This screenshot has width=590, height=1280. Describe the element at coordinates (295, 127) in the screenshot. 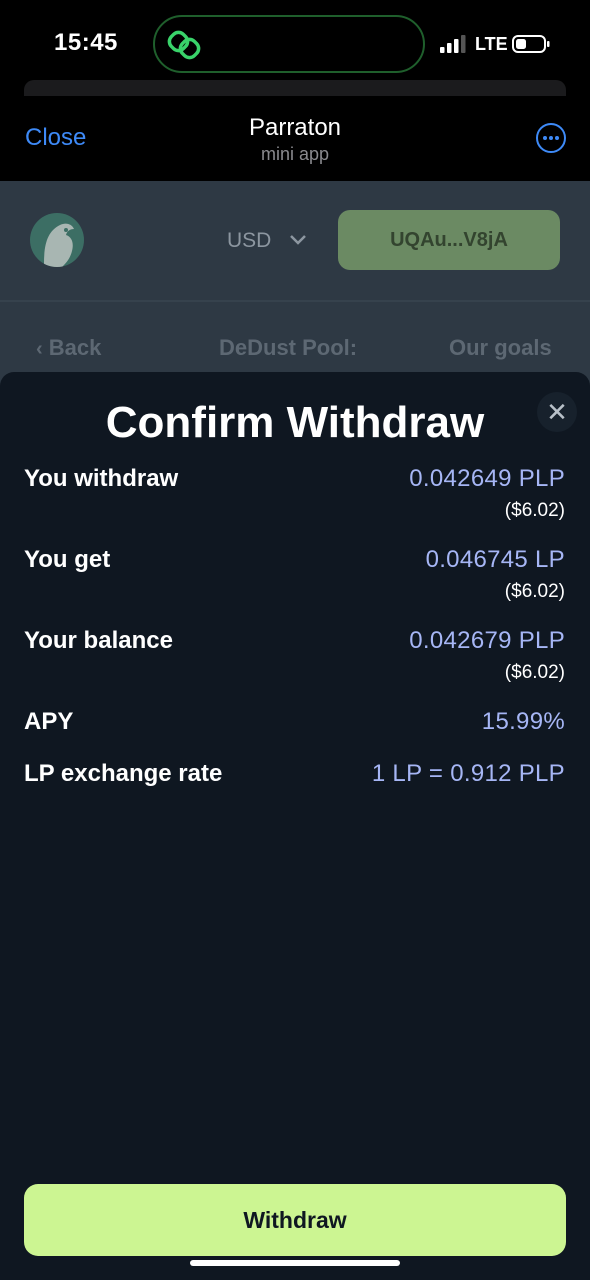

I see `app-title: Parraton` at that location.